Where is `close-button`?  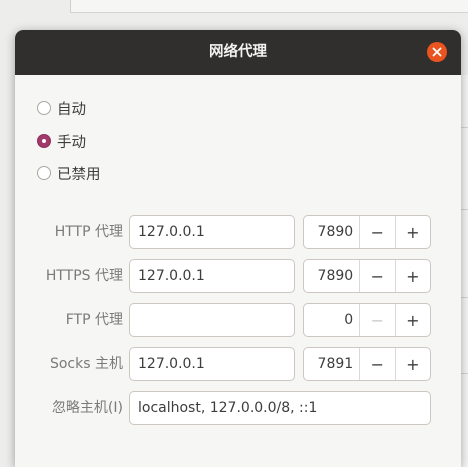
close-button is located at coordinates (437, 52).